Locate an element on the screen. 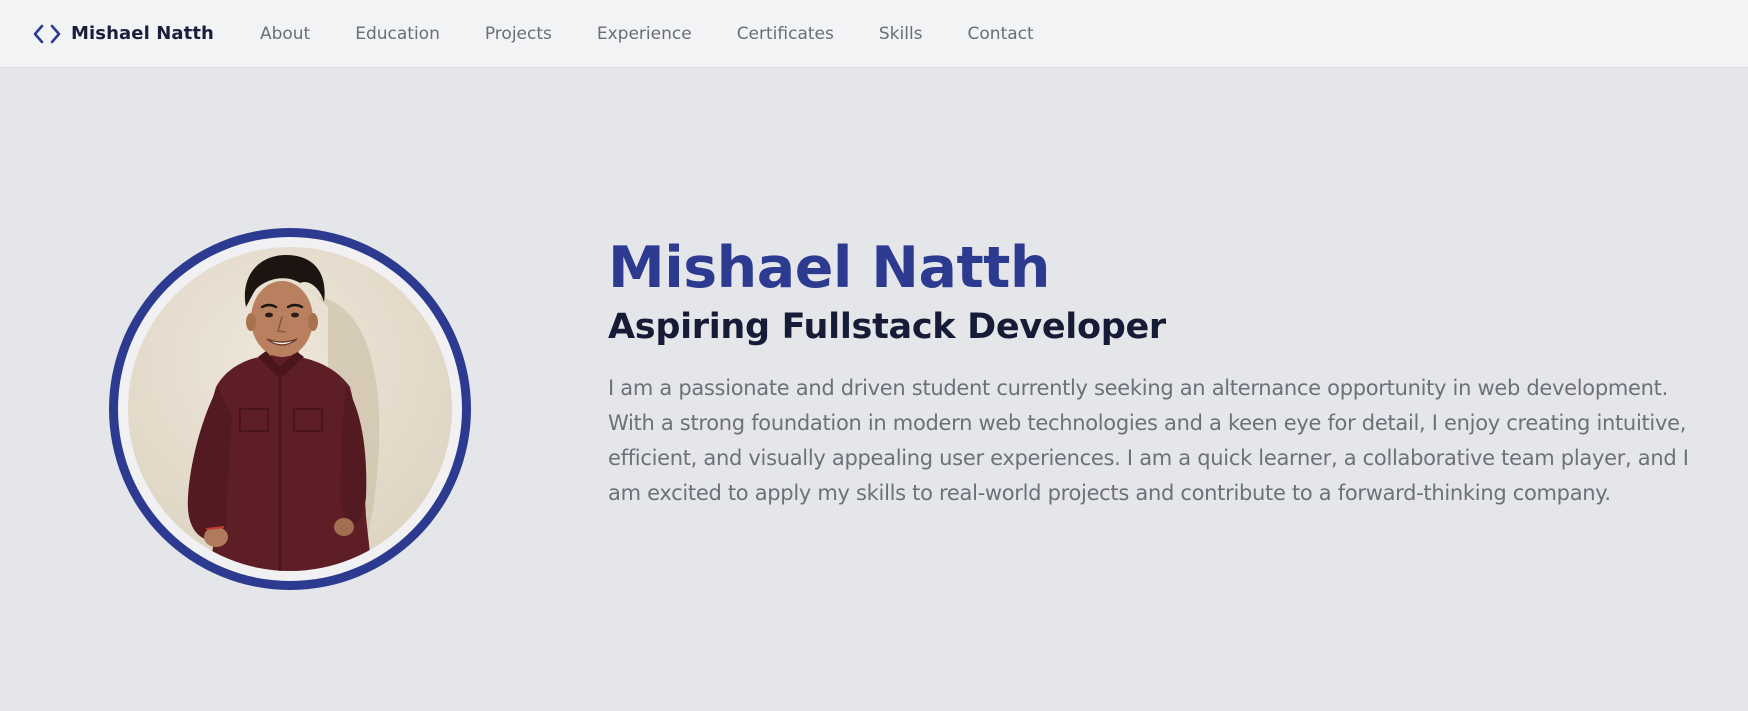  code-brackets-icon is located at coordinates (47, 33).